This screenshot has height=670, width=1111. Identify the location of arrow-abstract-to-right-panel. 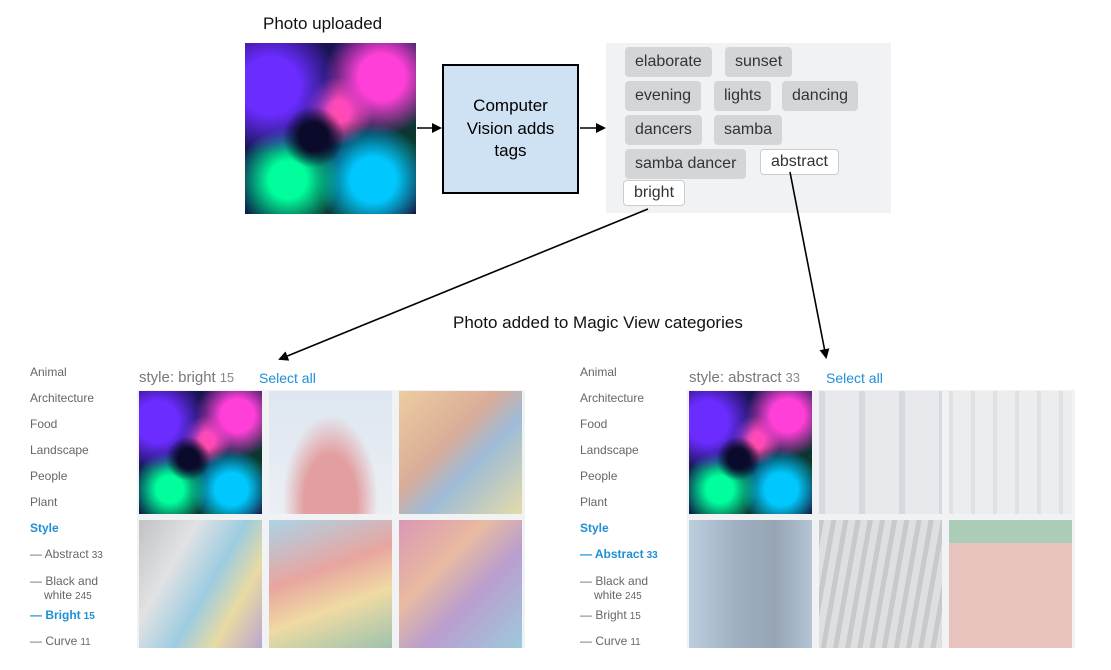
(809, 265).